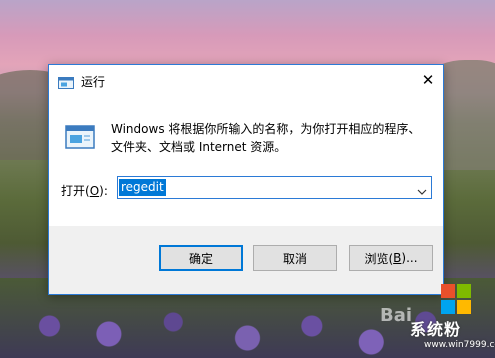  What do you see at coordinates (246, 80) in the screenshot?
I see `title-bar: 运行 ✕` at bounding box center [246, 80].